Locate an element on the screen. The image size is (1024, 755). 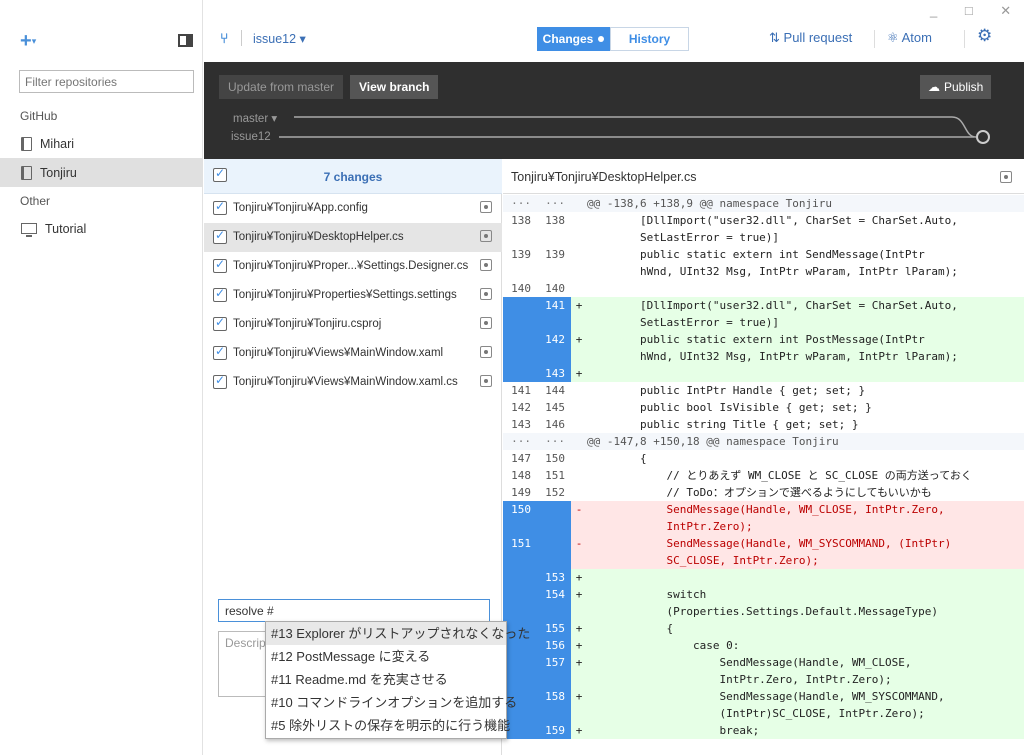
diff-line-added: IntPtr.Zero, IntPtr.Zero); is located at coordinates (763, 679).